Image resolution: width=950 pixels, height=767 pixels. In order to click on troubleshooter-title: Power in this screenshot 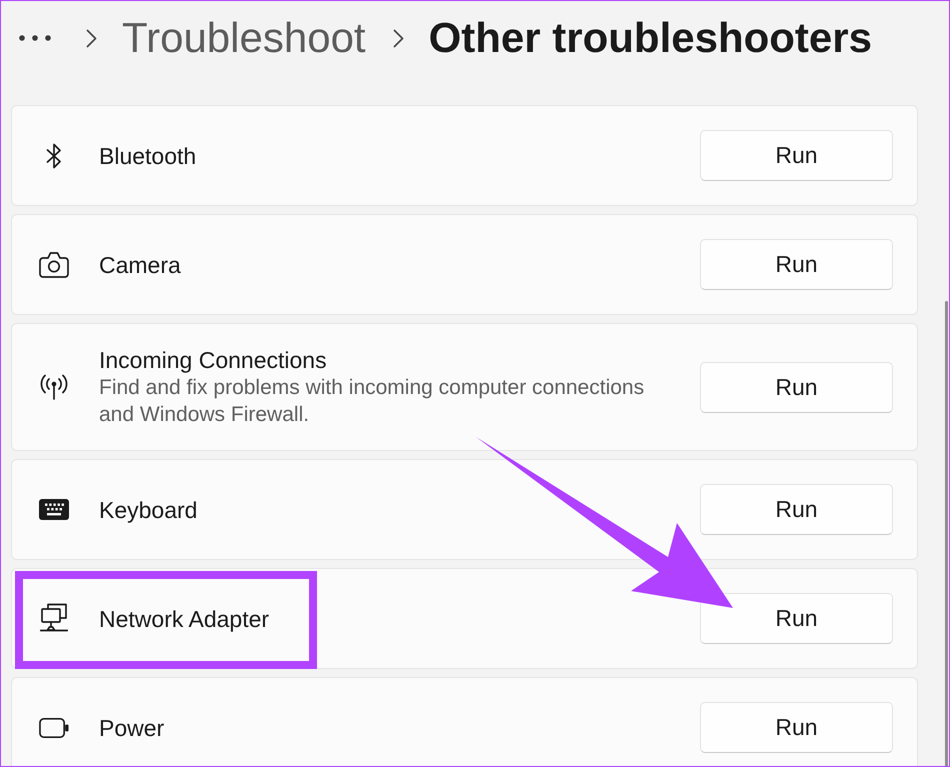, I will do `click(131, 728)`.